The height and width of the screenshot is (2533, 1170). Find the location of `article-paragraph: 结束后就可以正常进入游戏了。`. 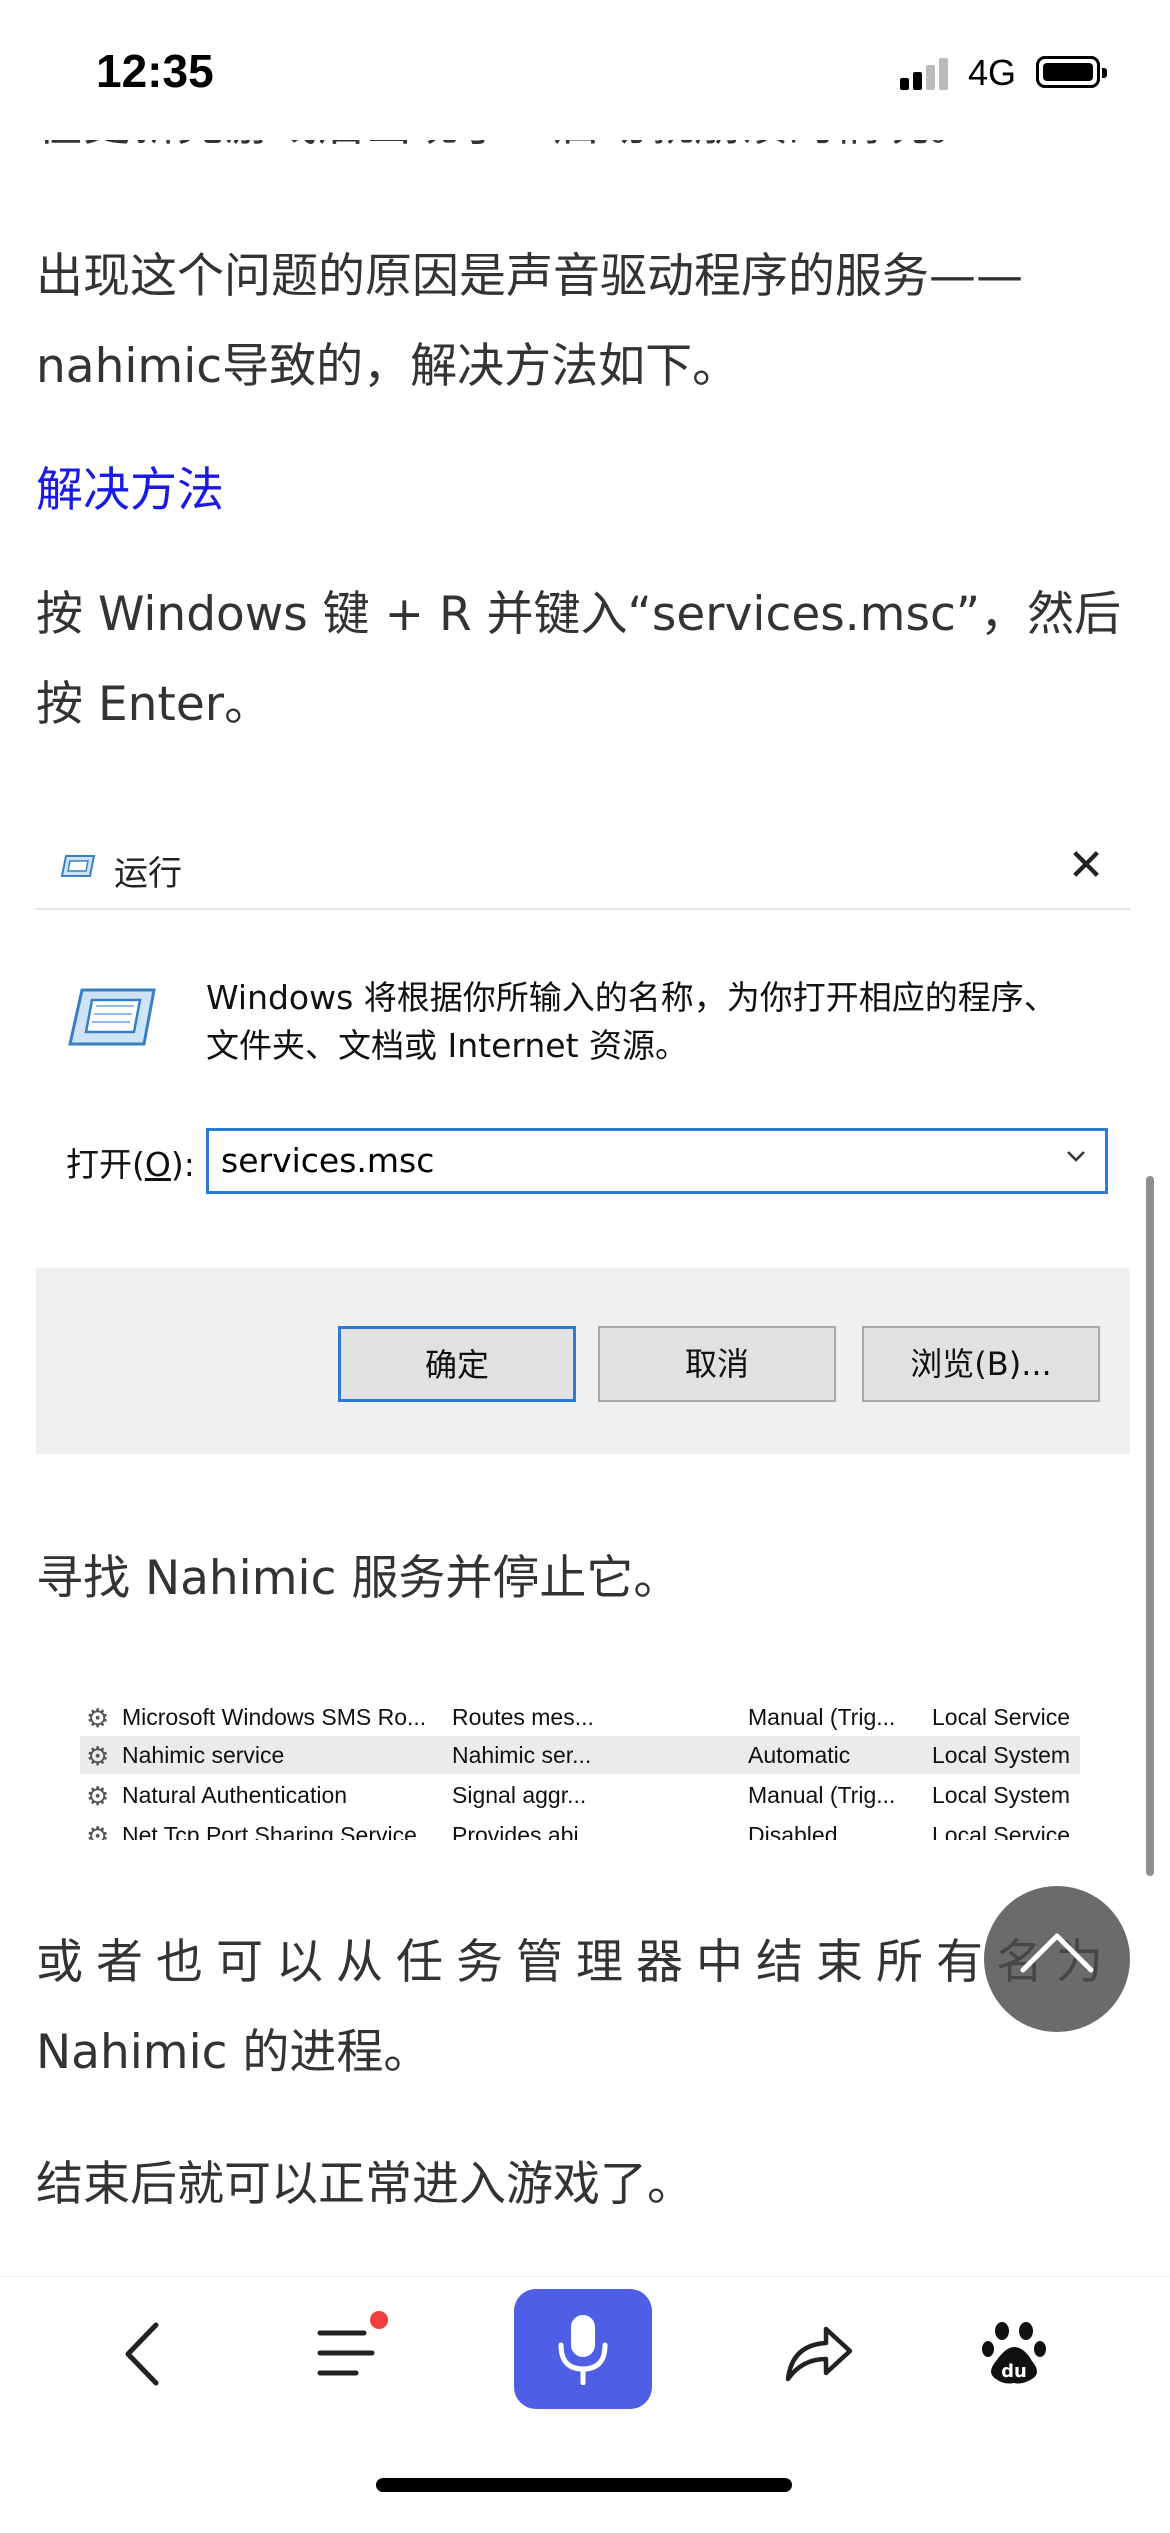

article-paragraph: 结束后就可以正常进入游戏了。 is located at coordinates (365, 2184).